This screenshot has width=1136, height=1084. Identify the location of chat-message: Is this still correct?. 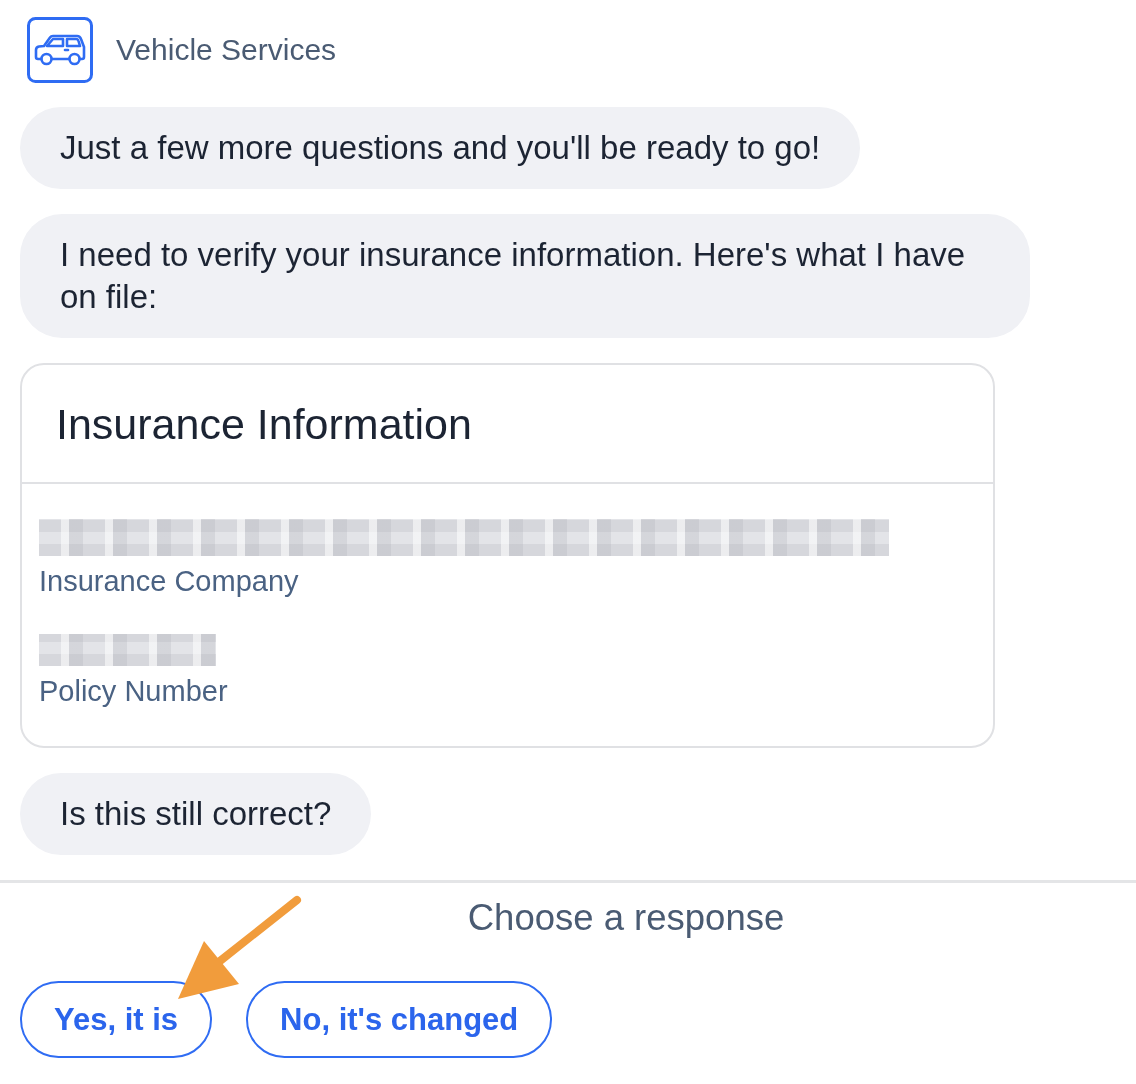
(196, 814).